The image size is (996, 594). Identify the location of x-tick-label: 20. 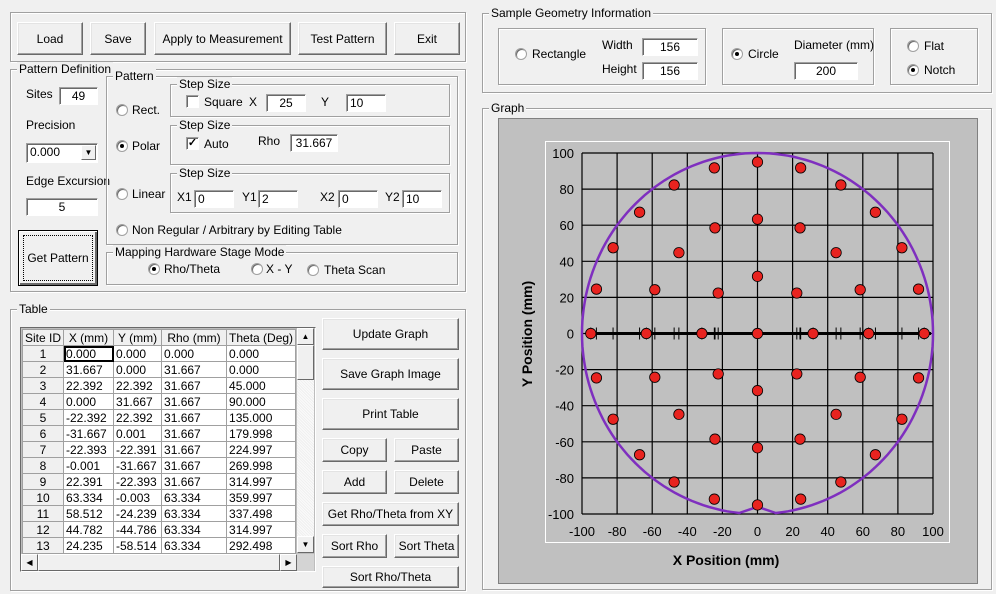
(792, 531).